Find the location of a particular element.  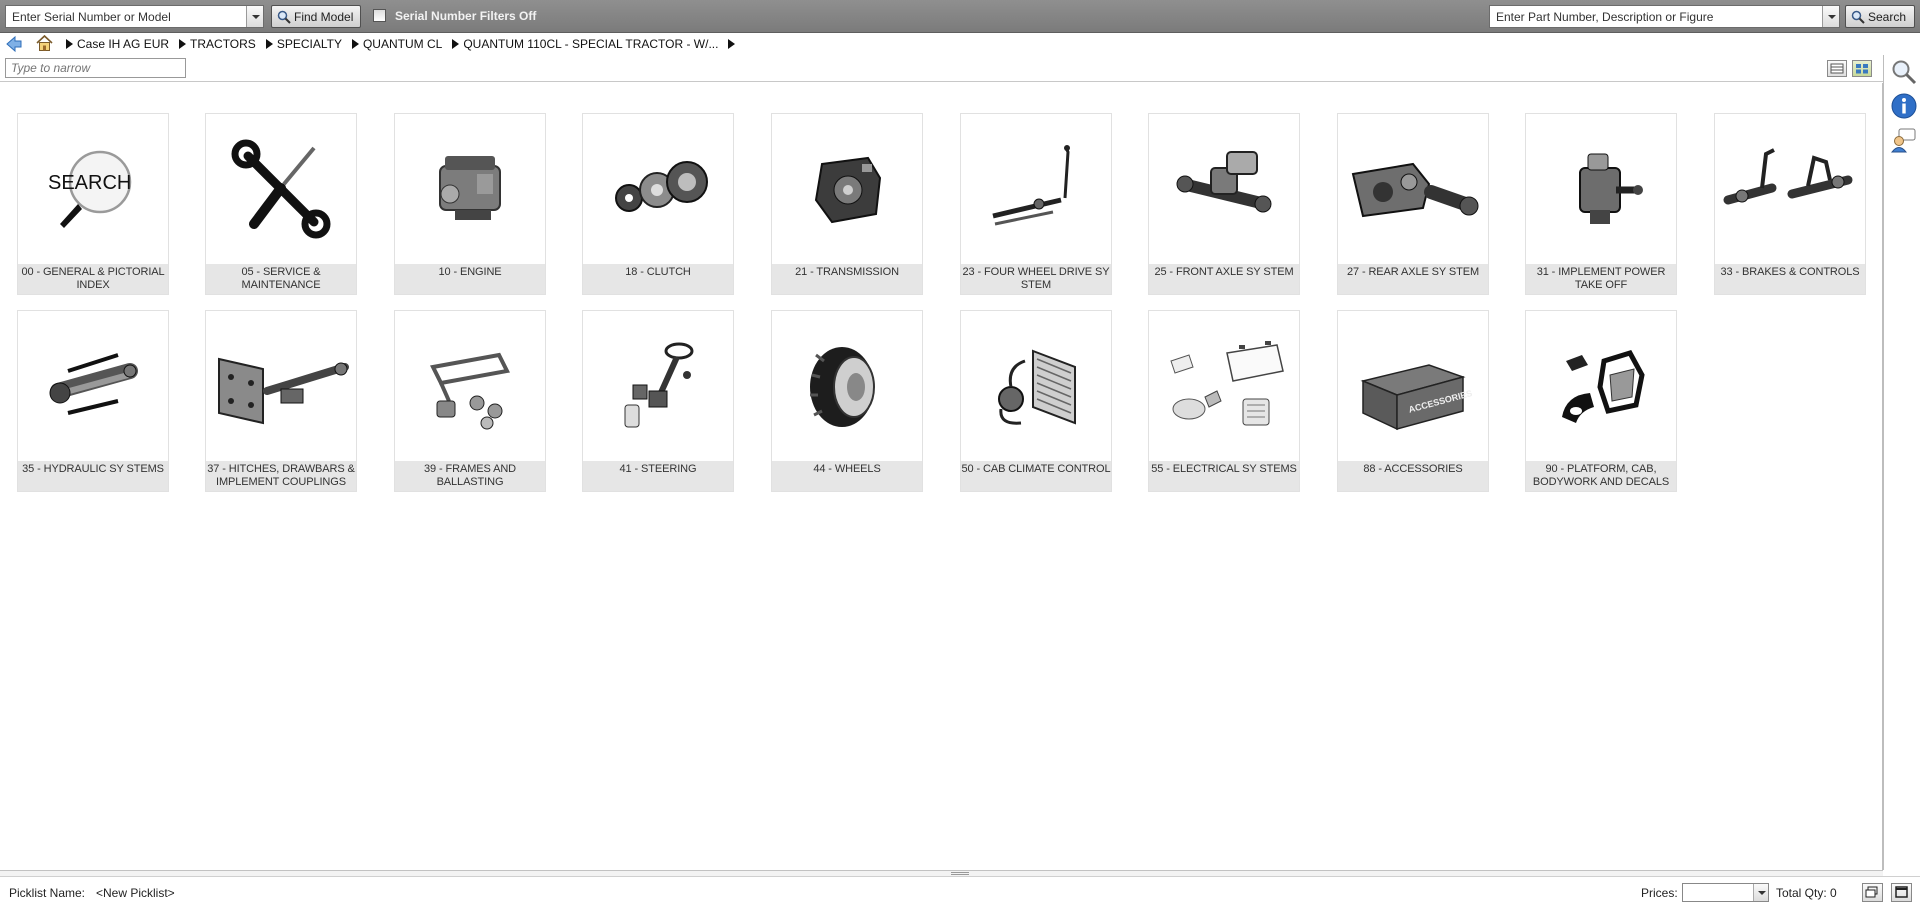

breadcrumb-item-series: QUANTUM CL is located at coordinates (397, 44).